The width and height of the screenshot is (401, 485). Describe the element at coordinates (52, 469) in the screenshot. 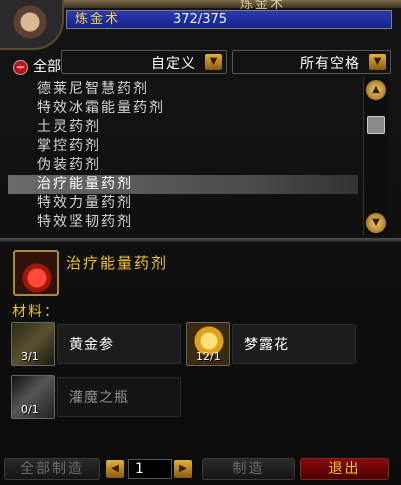

I see `create-all-button: 全部制造` at that location.